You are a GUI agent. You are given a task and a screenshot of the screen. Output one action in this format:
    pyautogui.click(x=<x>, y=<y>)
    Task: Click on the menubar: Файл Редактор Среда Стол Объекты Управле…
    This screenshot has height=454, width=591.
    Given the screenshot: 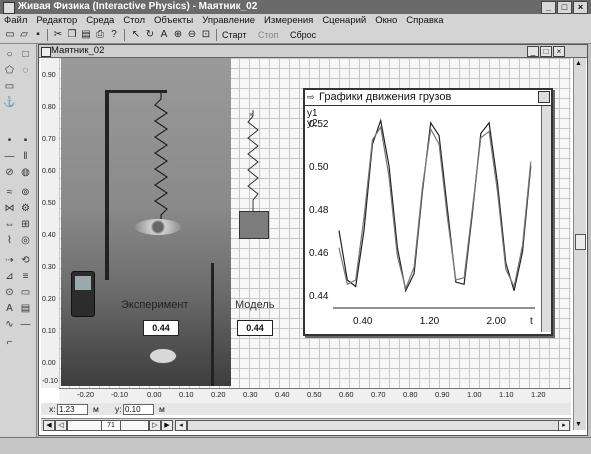 What is the action you would take?
    pyautogui.click(x=295, y=21)
    